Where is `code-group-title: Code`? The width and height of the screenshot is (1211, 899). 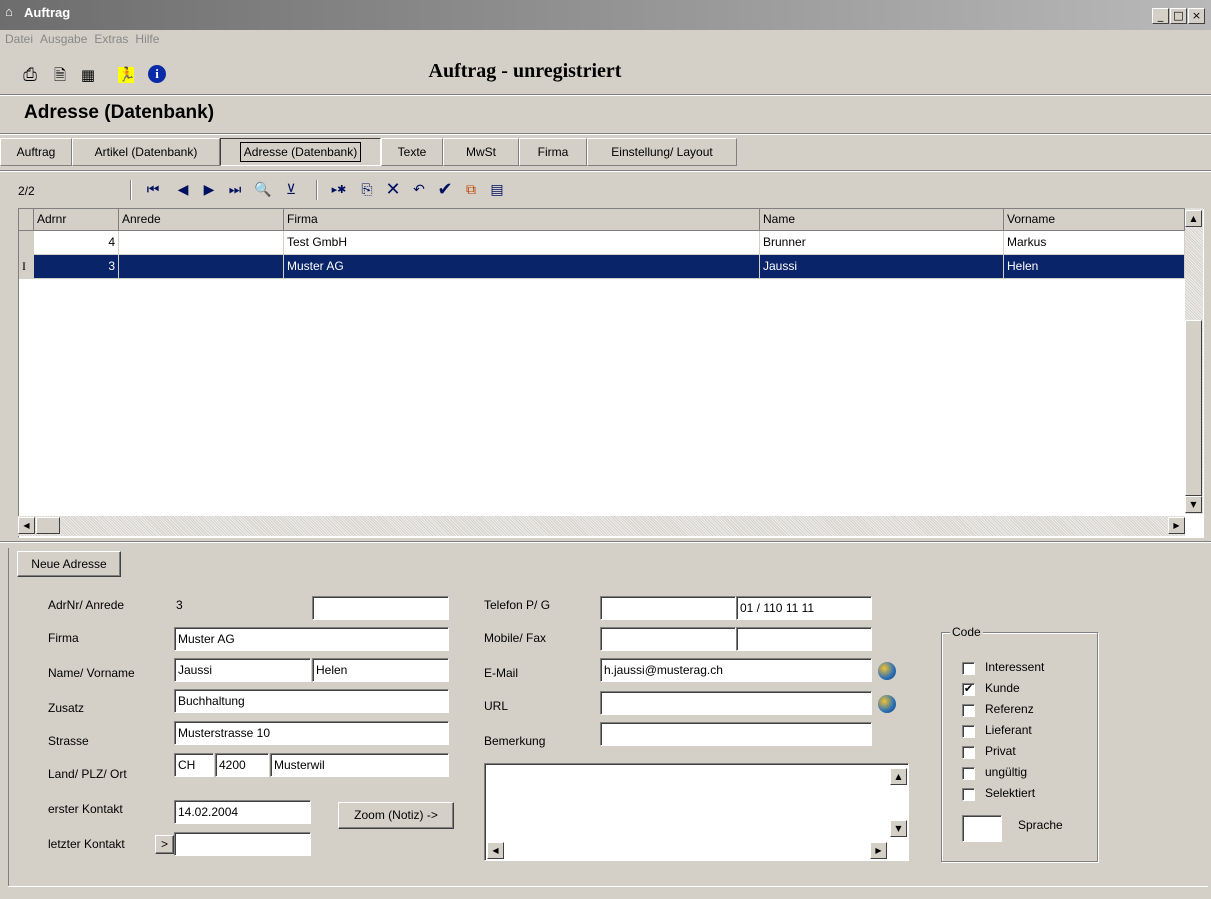 code-group-title: Code is located at coordinates (966, 632).